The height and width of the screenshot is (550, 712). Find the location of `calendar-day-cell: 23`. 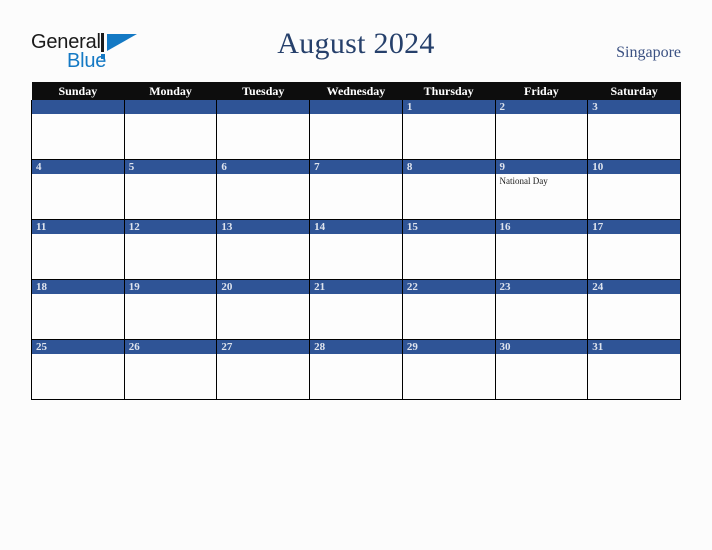

calendar-day-cell: 23 is located at coordinates (541, 309).